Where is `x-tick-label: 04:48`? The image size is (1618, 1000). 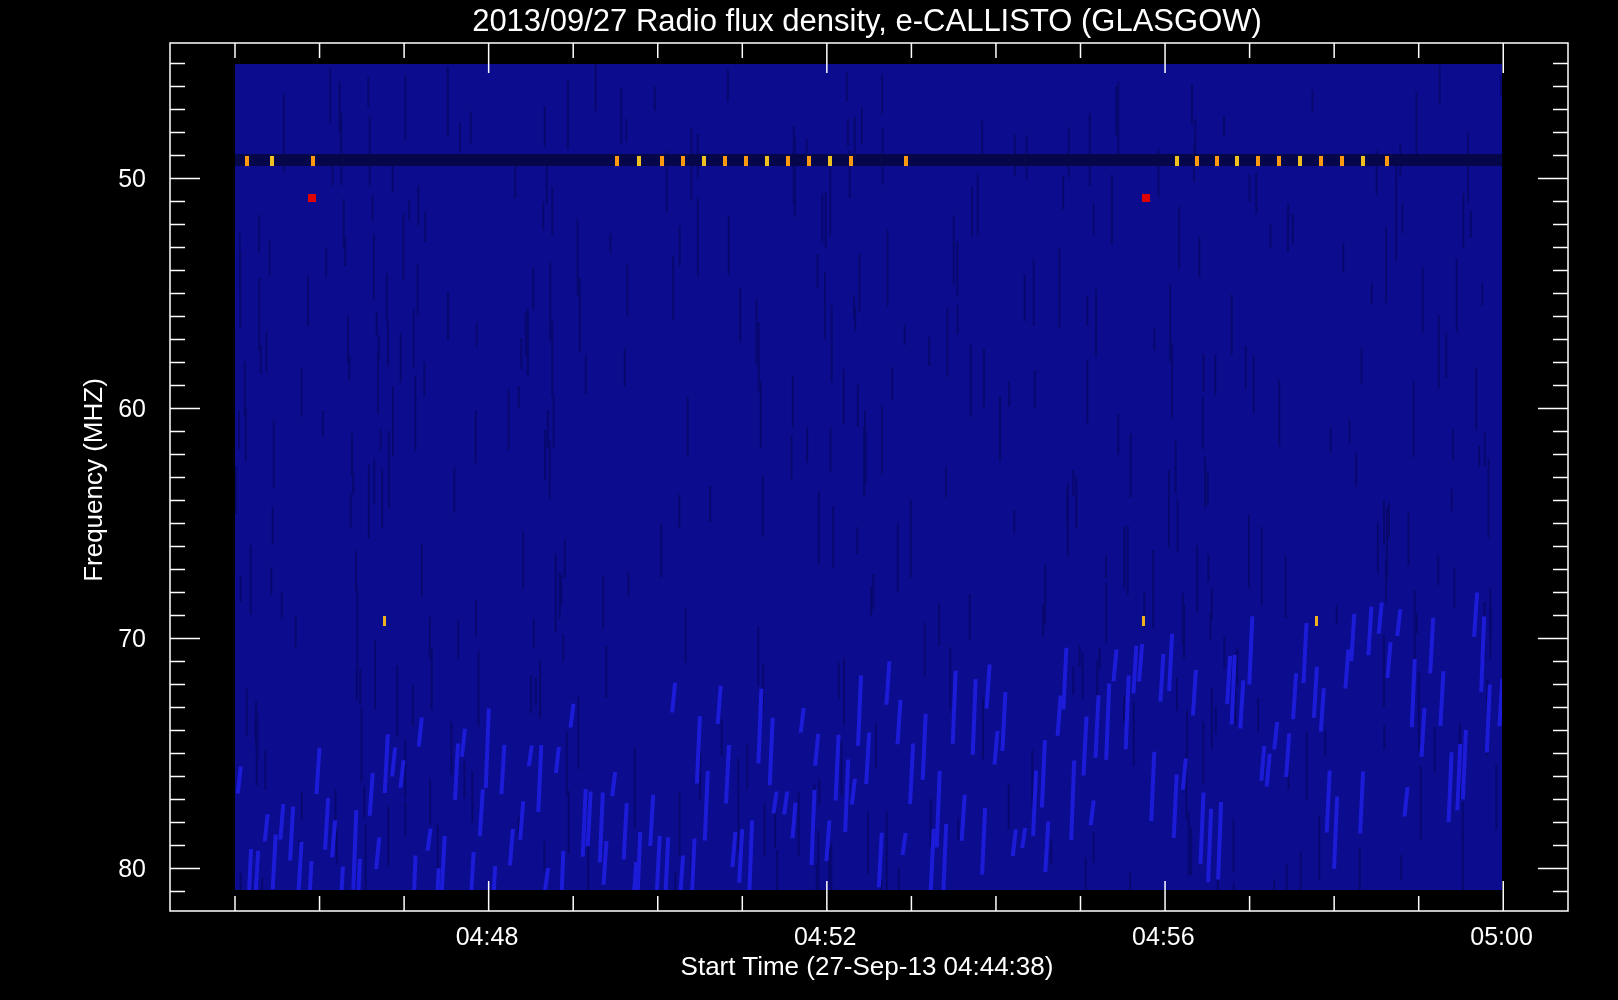
x-tick-label: 04:48 is located at coordinates (487, 936).